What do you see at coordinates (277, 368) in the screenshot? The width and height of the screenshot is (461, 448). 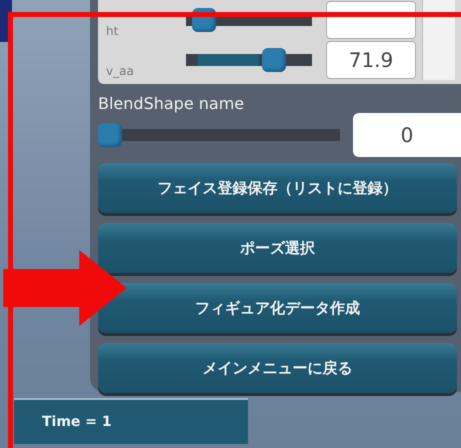 I see `menu-button: メインメニューに戻る` at bounding box center [277, 368].